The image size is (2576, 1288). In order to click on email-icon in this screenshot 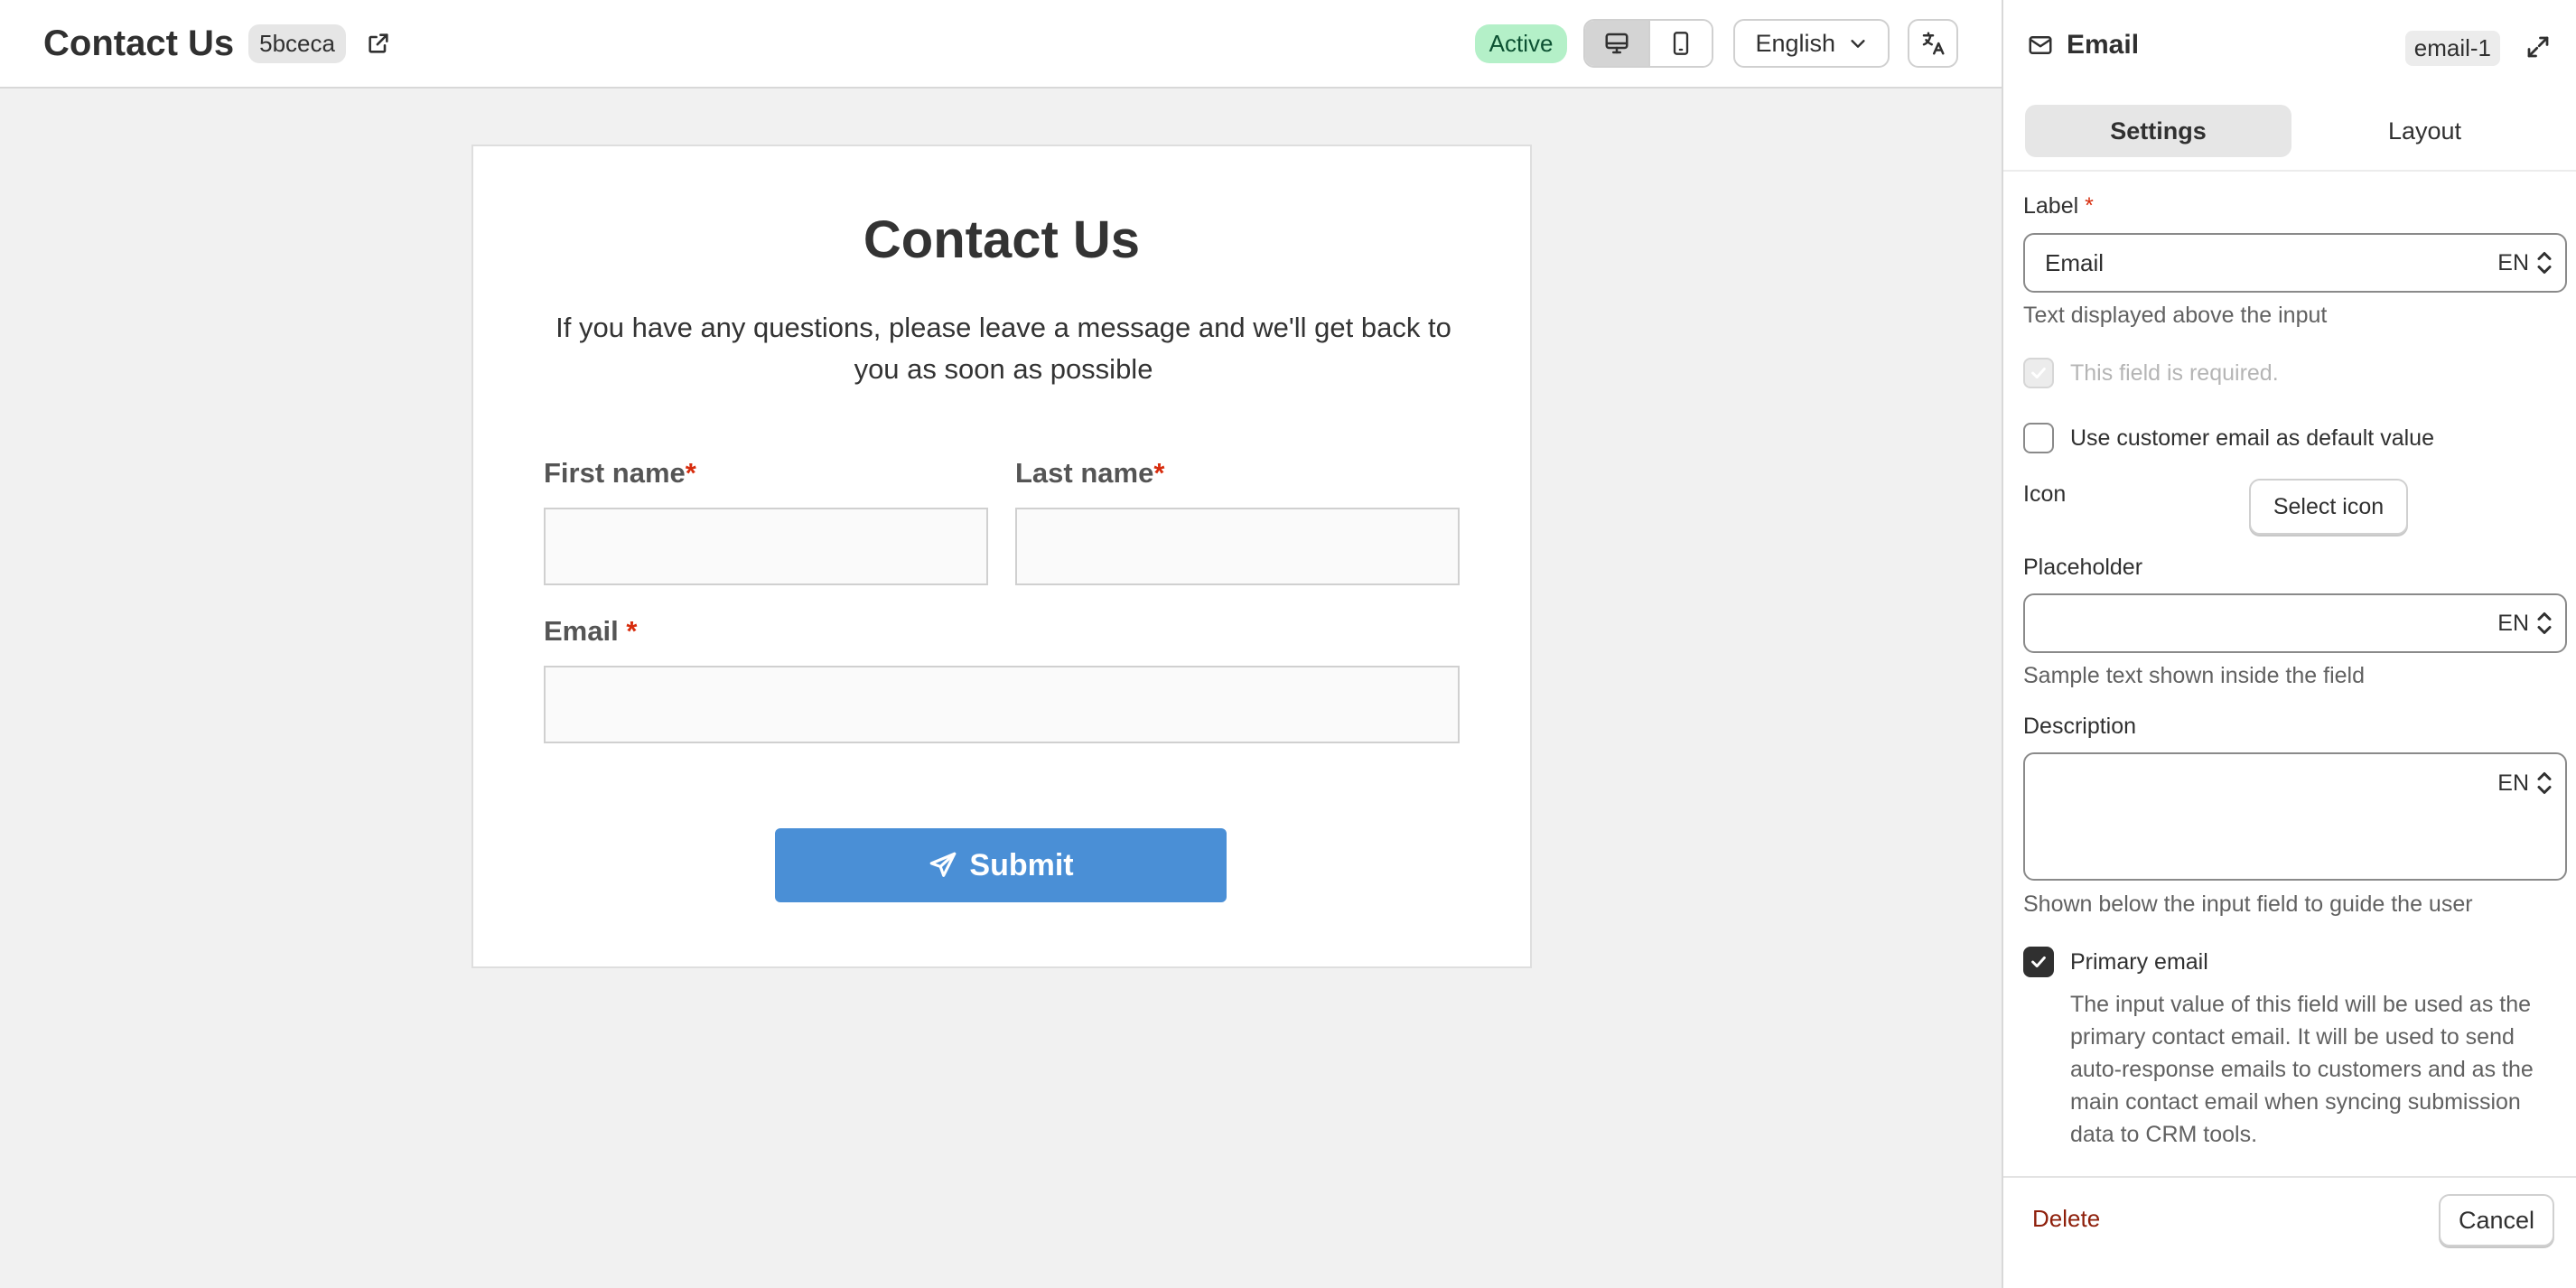, I will do `click(2040, 45)`.